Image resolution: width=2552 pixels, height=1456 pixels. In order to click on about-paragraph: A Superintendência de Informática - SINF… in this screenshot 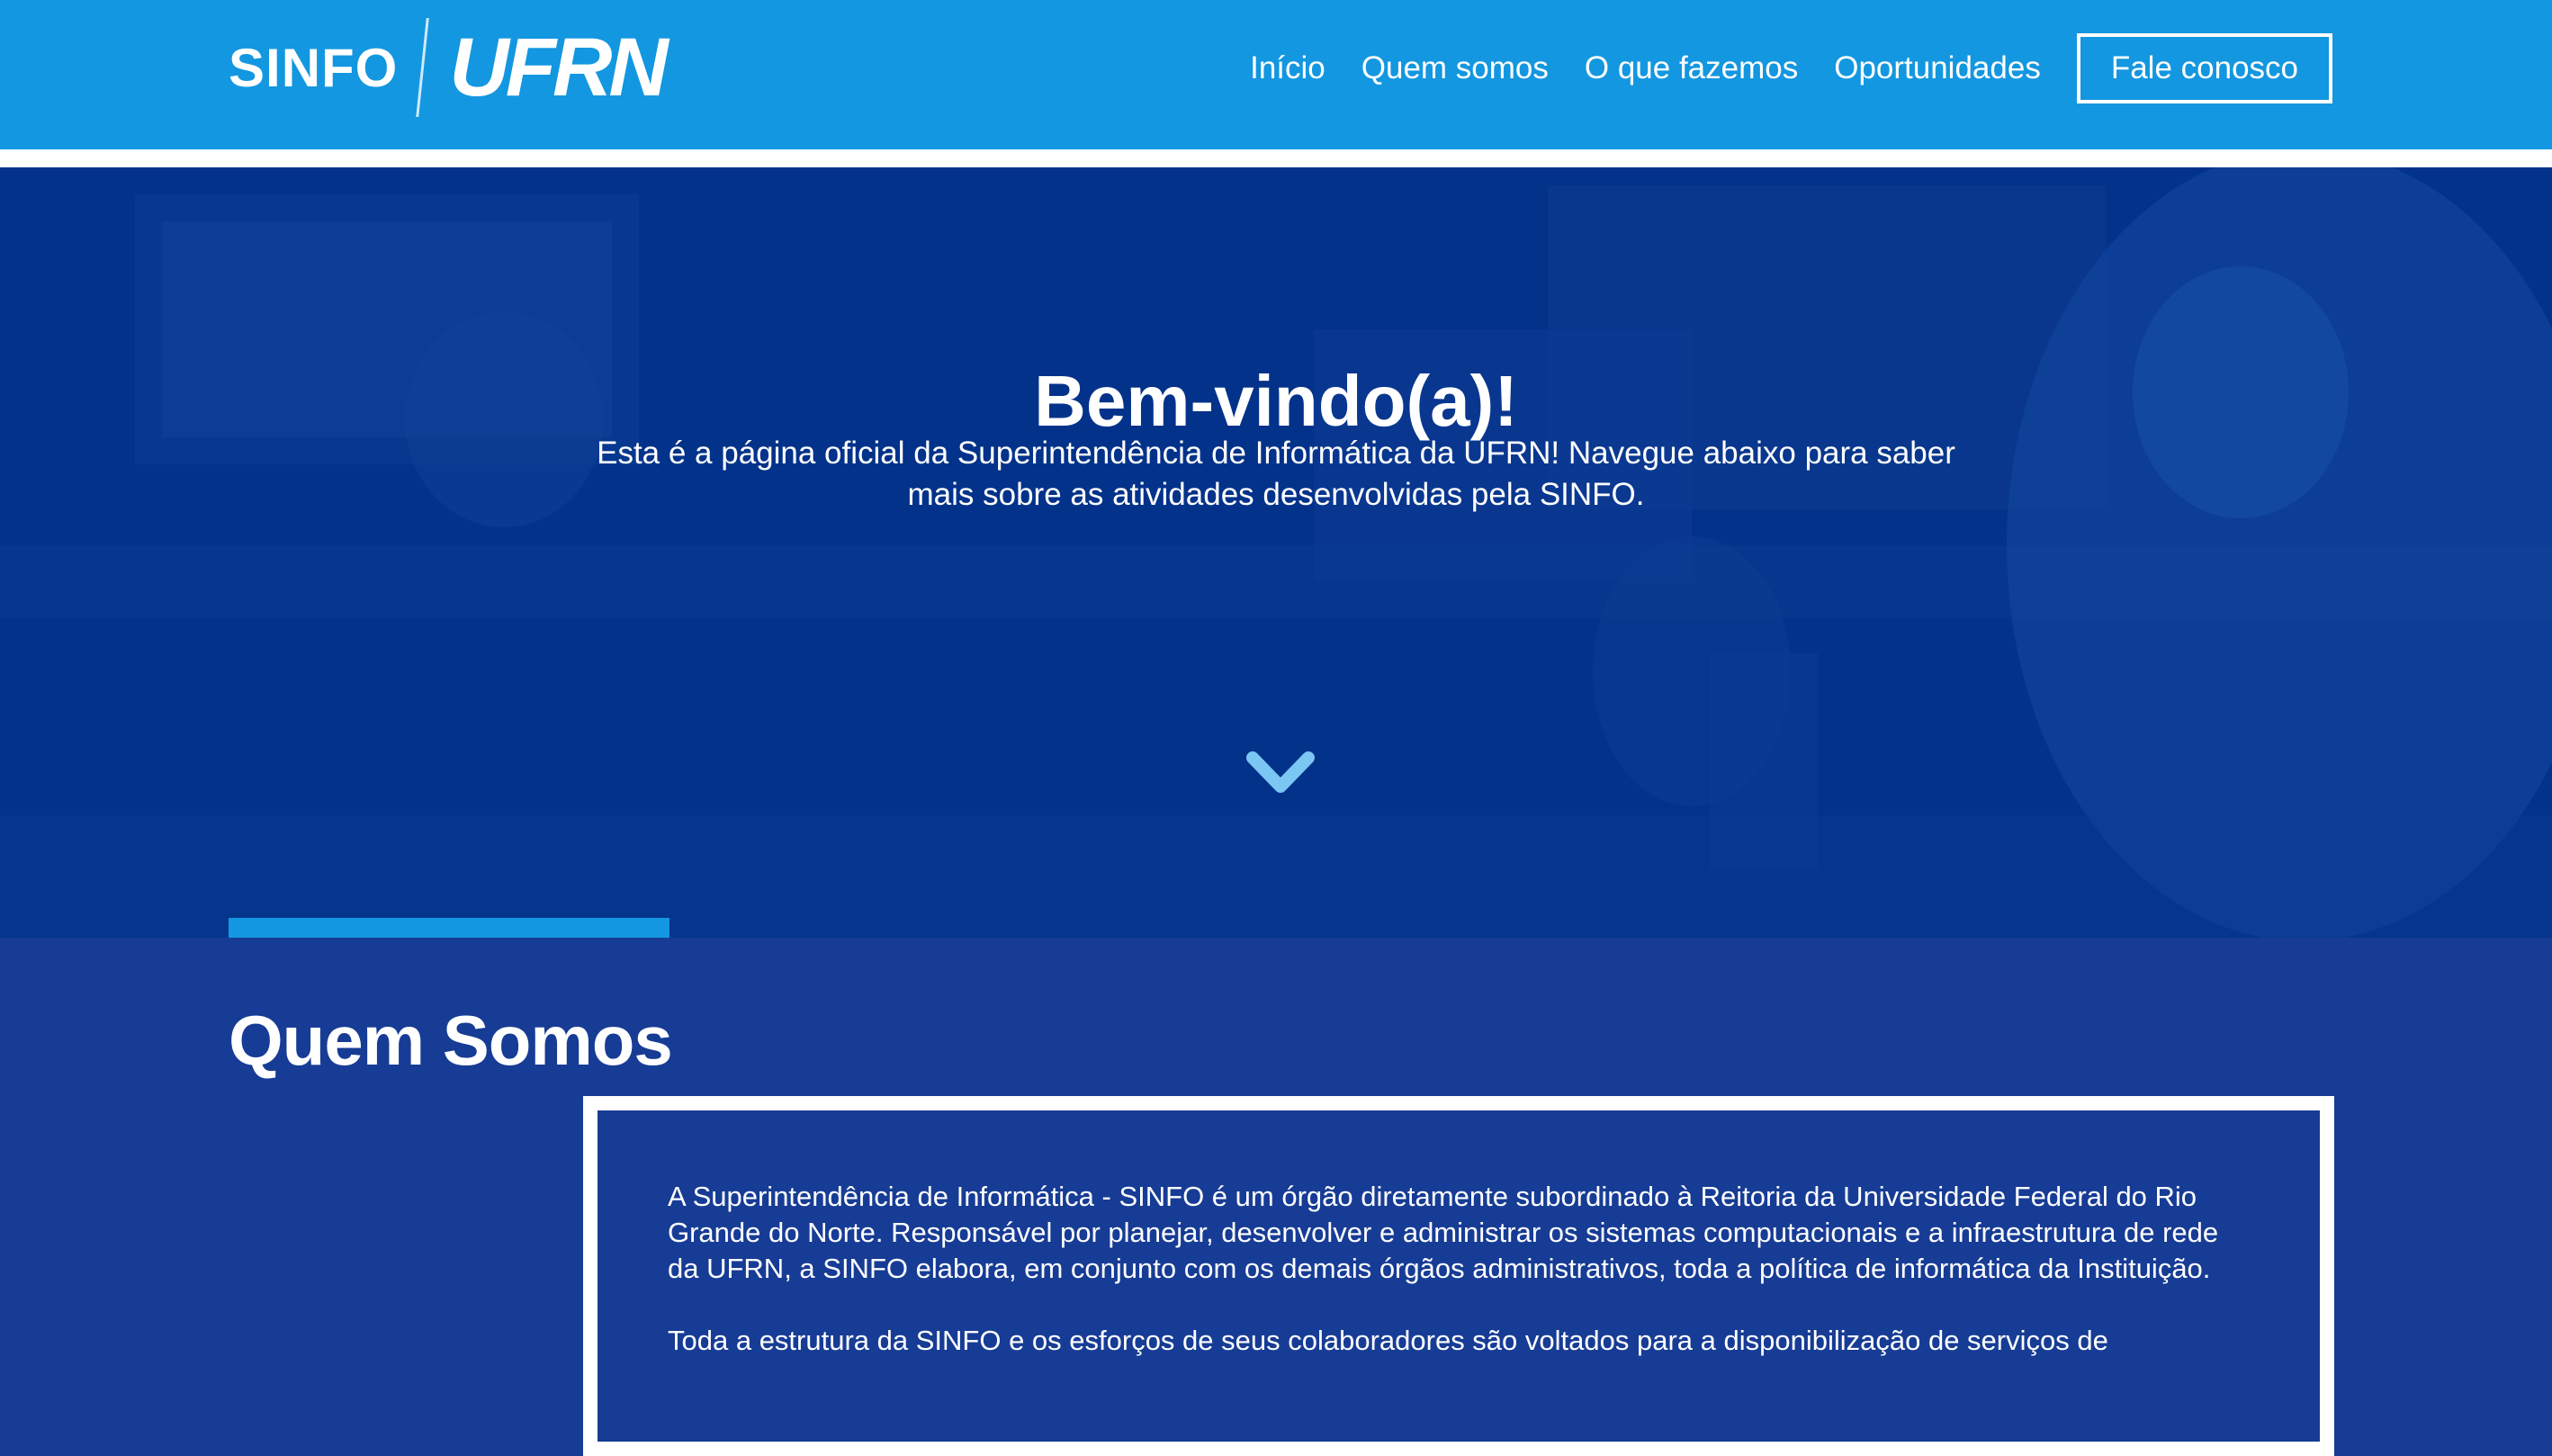, I will do `click(1443, 1232)`.